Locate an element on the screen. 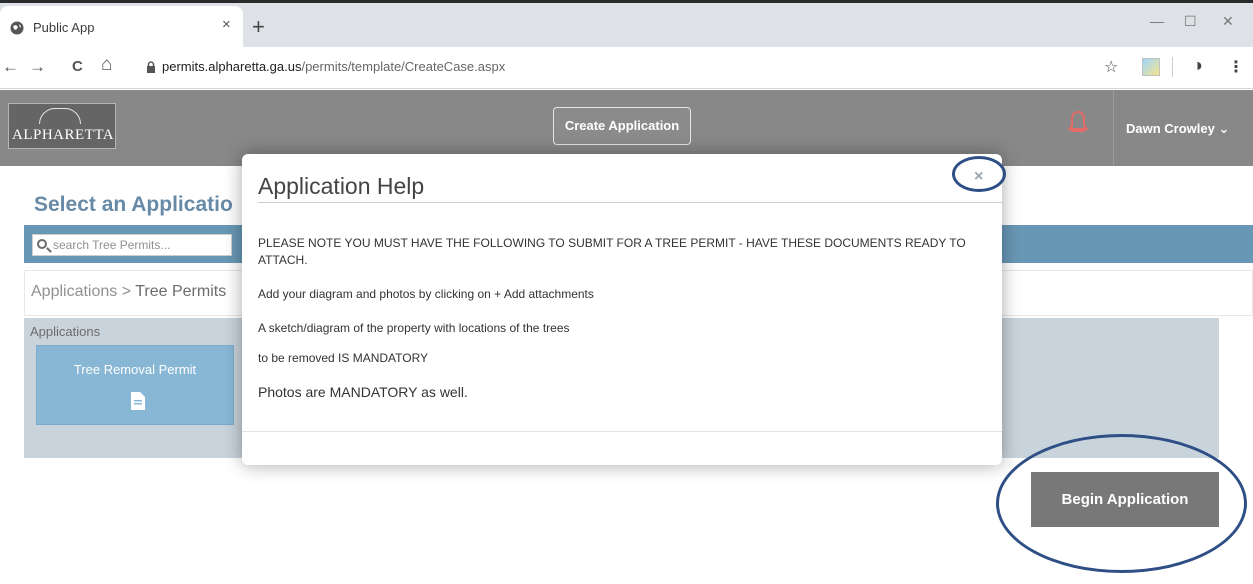  home-button: ⌂ is located at coordinates (106, 65).